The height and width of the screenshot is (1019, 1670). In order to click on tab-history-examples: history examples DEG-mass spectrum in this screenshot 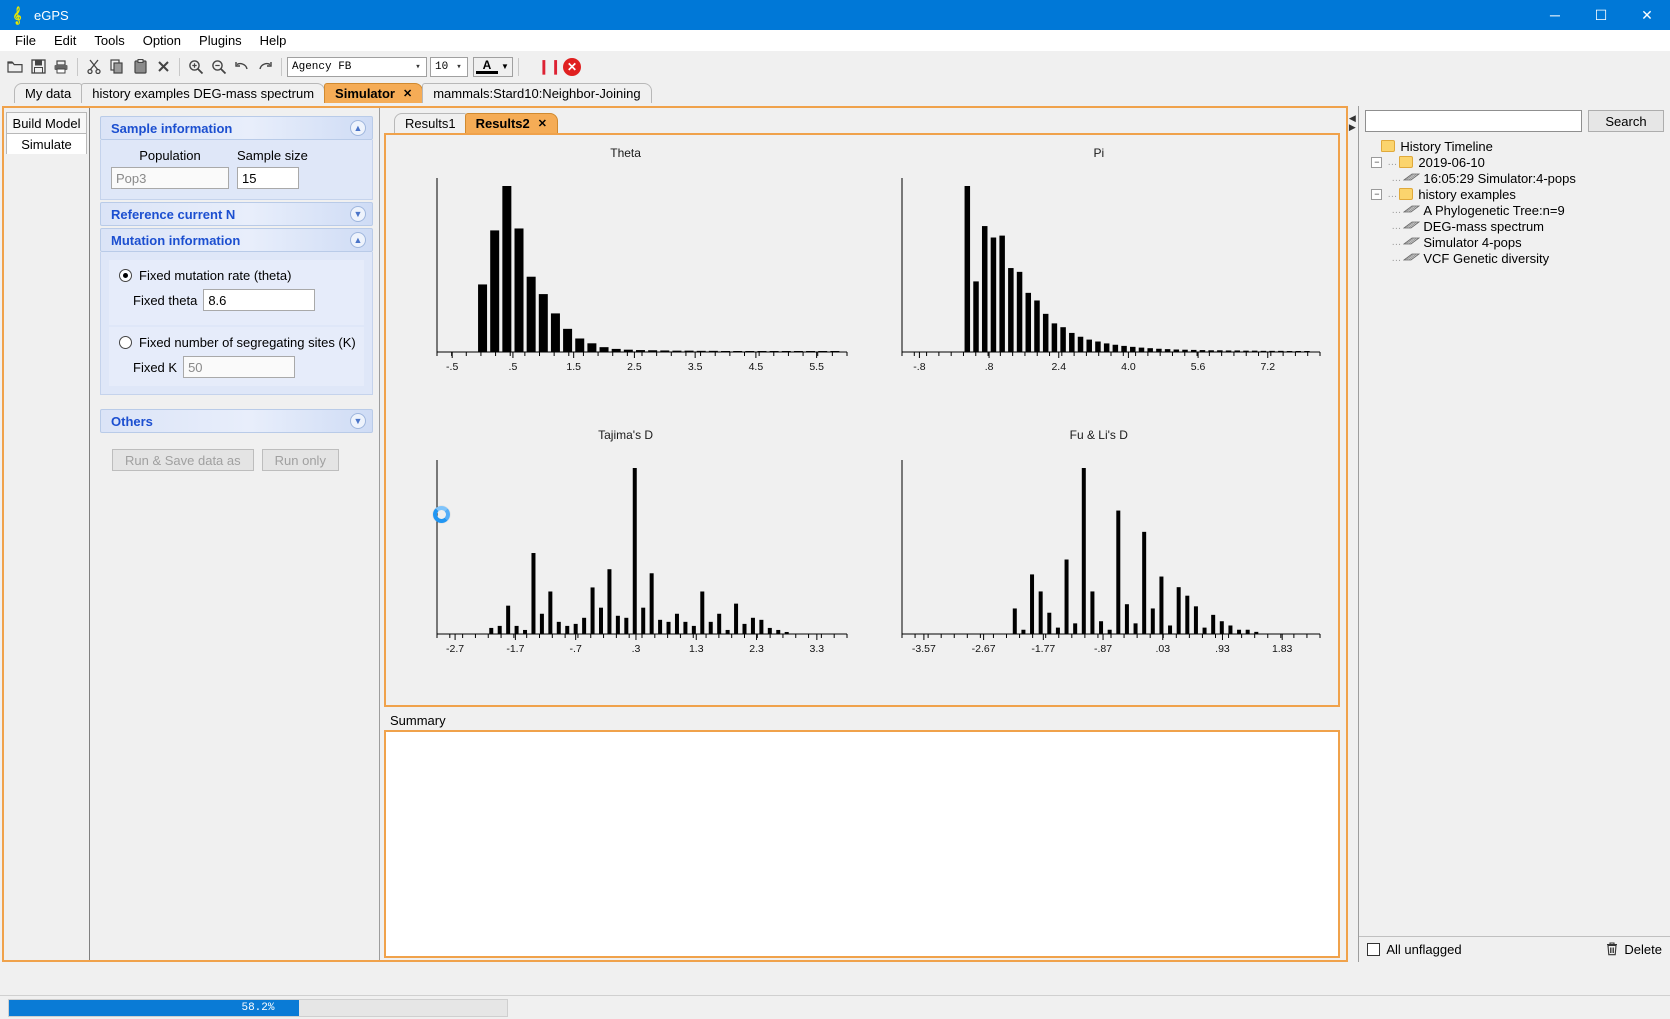, I will do `click(203, 93)`.